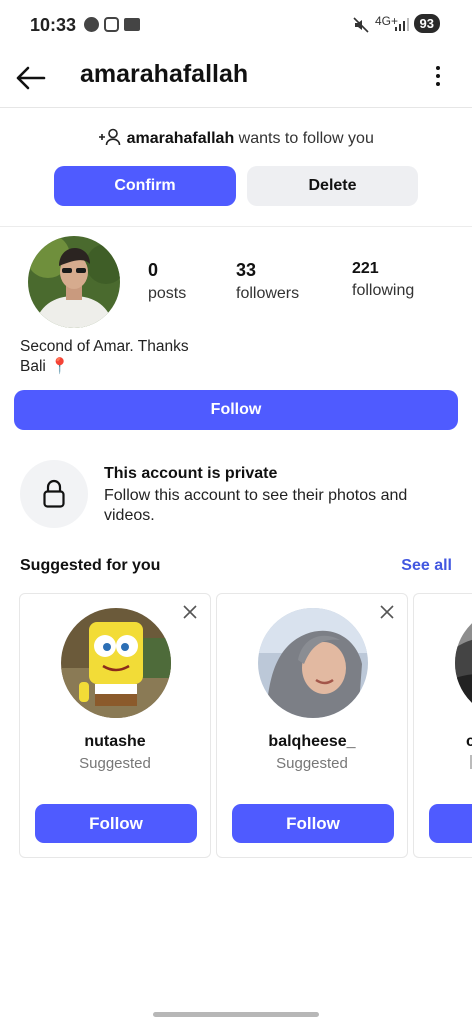  What do you see at coordinates (361, 25) in the screenshot?
I see `mute-icon` at bounding box center [361, 25].